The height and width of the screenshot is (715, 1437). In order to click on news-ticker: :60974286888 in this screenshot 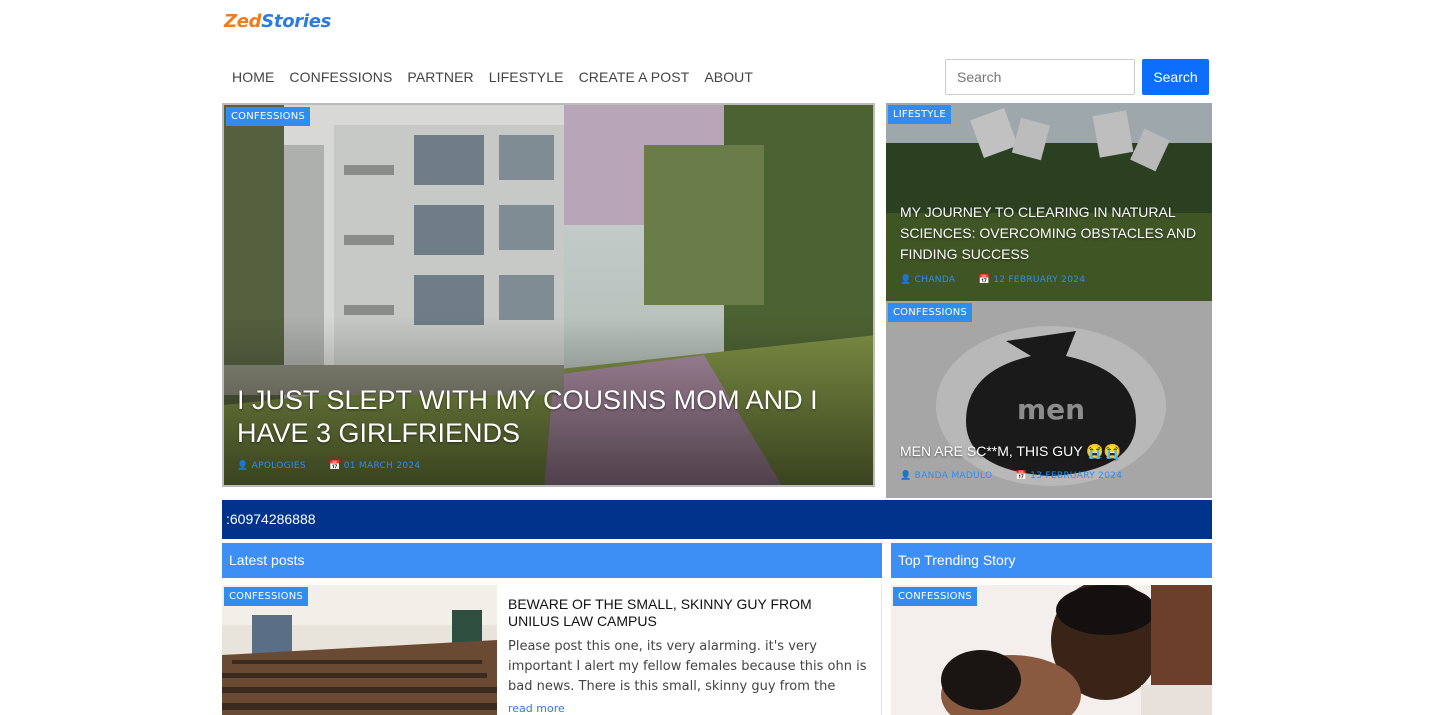, I will do `click(717, 519)`.